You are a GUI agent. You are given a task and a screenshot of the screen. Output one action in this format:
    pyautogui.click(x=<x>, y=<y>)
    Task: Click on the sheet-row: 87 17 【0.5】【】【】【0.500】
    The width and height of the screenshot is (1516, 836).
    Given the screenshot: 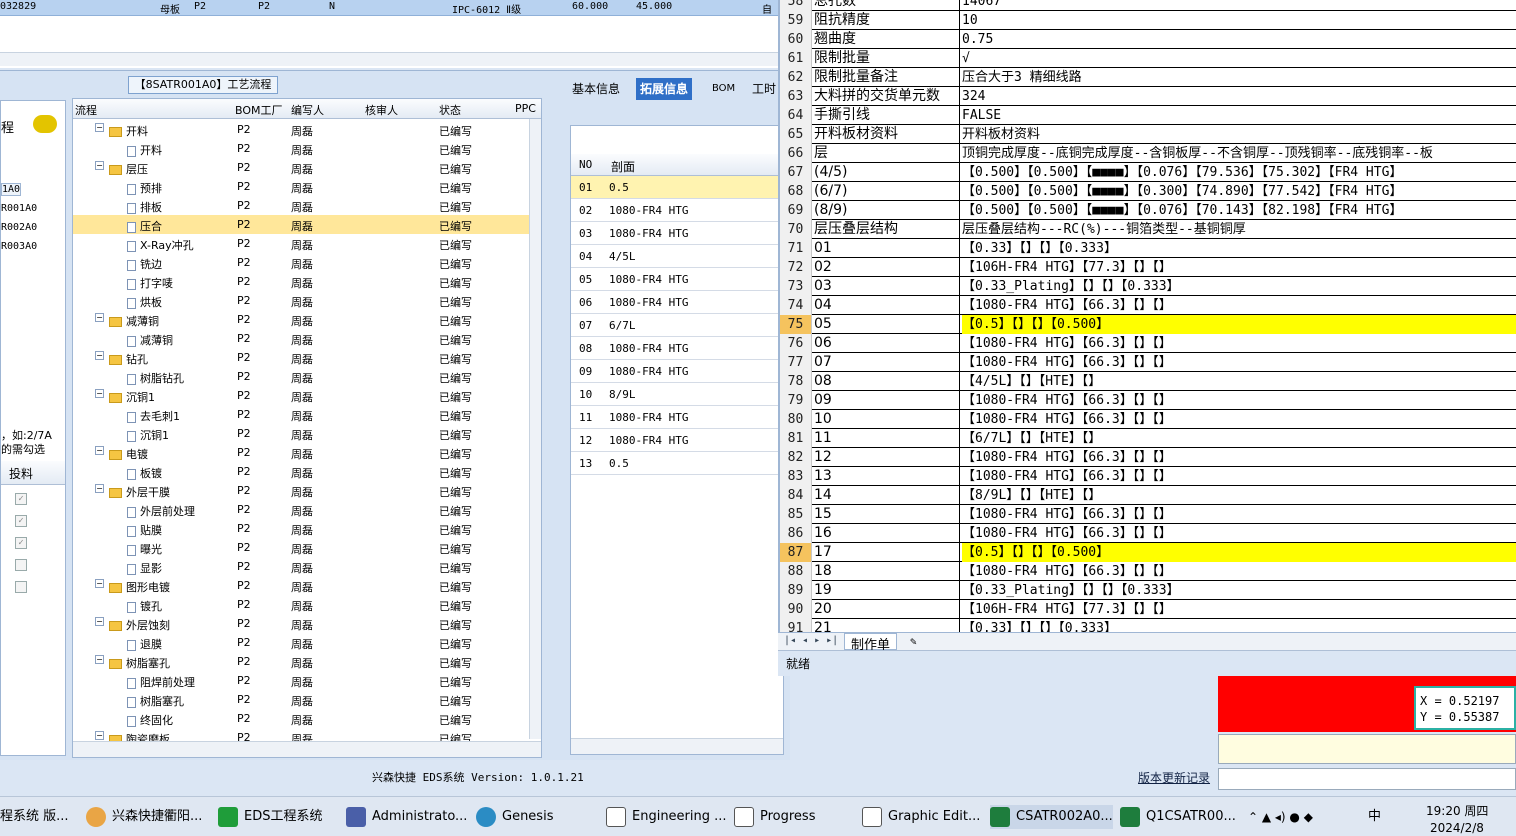 What is the action you would take?
    pyautogui.click(x=1148, y=552)
    